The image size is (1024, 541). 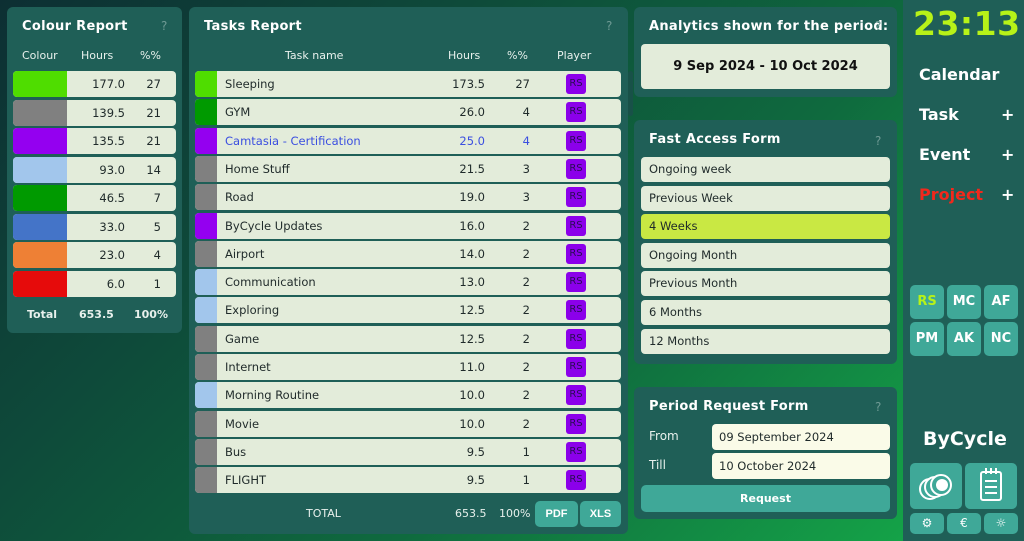 I want to click on task-pct: 1, so click(x=526, y=480).